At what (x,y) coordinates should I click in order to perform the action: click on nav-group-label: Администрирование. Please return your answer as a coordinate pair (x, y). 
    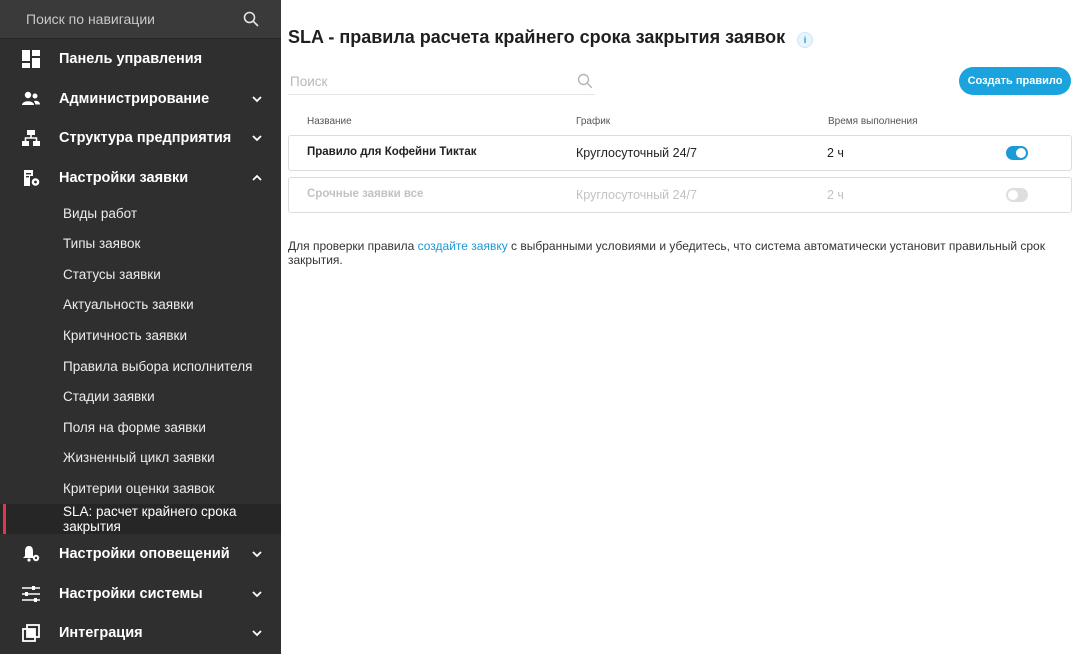
    Looking at the image, I should click on (134, 99).